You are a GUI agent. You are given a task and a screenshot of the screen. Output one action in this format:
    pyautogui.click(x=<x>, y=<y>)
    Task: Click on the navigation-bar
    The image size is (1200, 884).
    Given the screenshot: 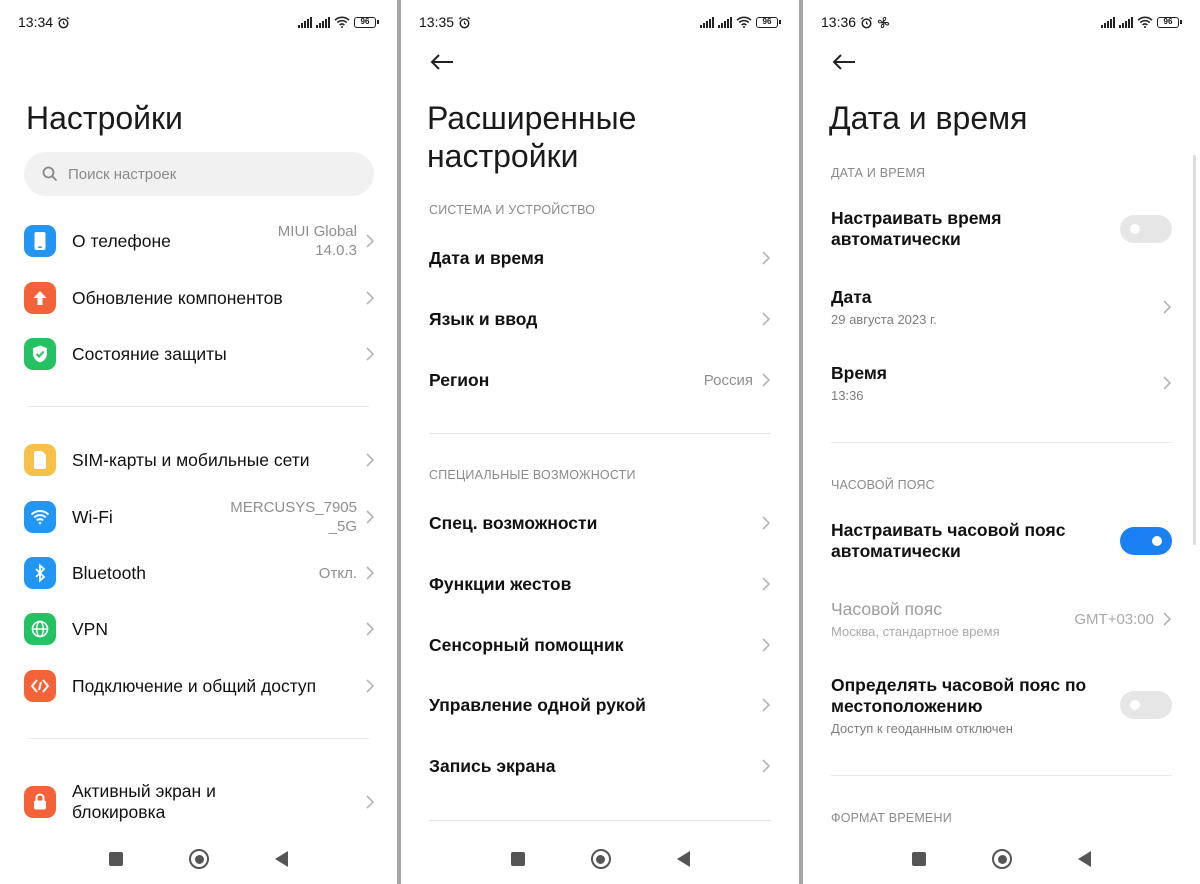 What is the action you would take?
    pyautogui.click(x=600, y=859)
    